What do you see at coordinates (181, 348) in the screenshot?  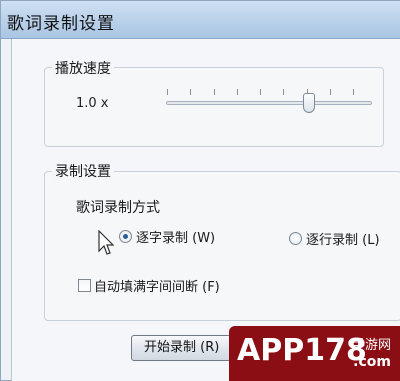 I see `start-recording-button: 开始录制 (R)` at bounding box center [181, 348].